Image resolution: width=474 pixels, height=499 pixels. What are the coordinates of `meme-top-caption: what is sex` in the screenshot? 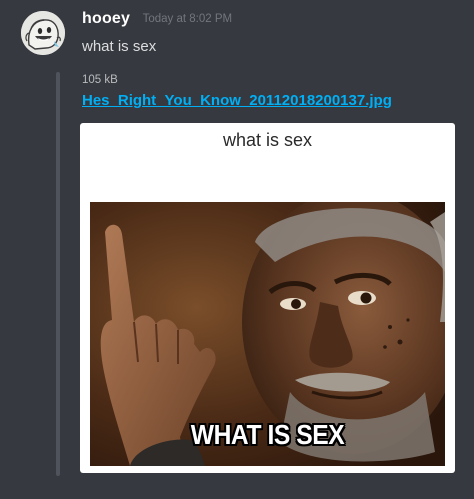 It's located at (267, 140).